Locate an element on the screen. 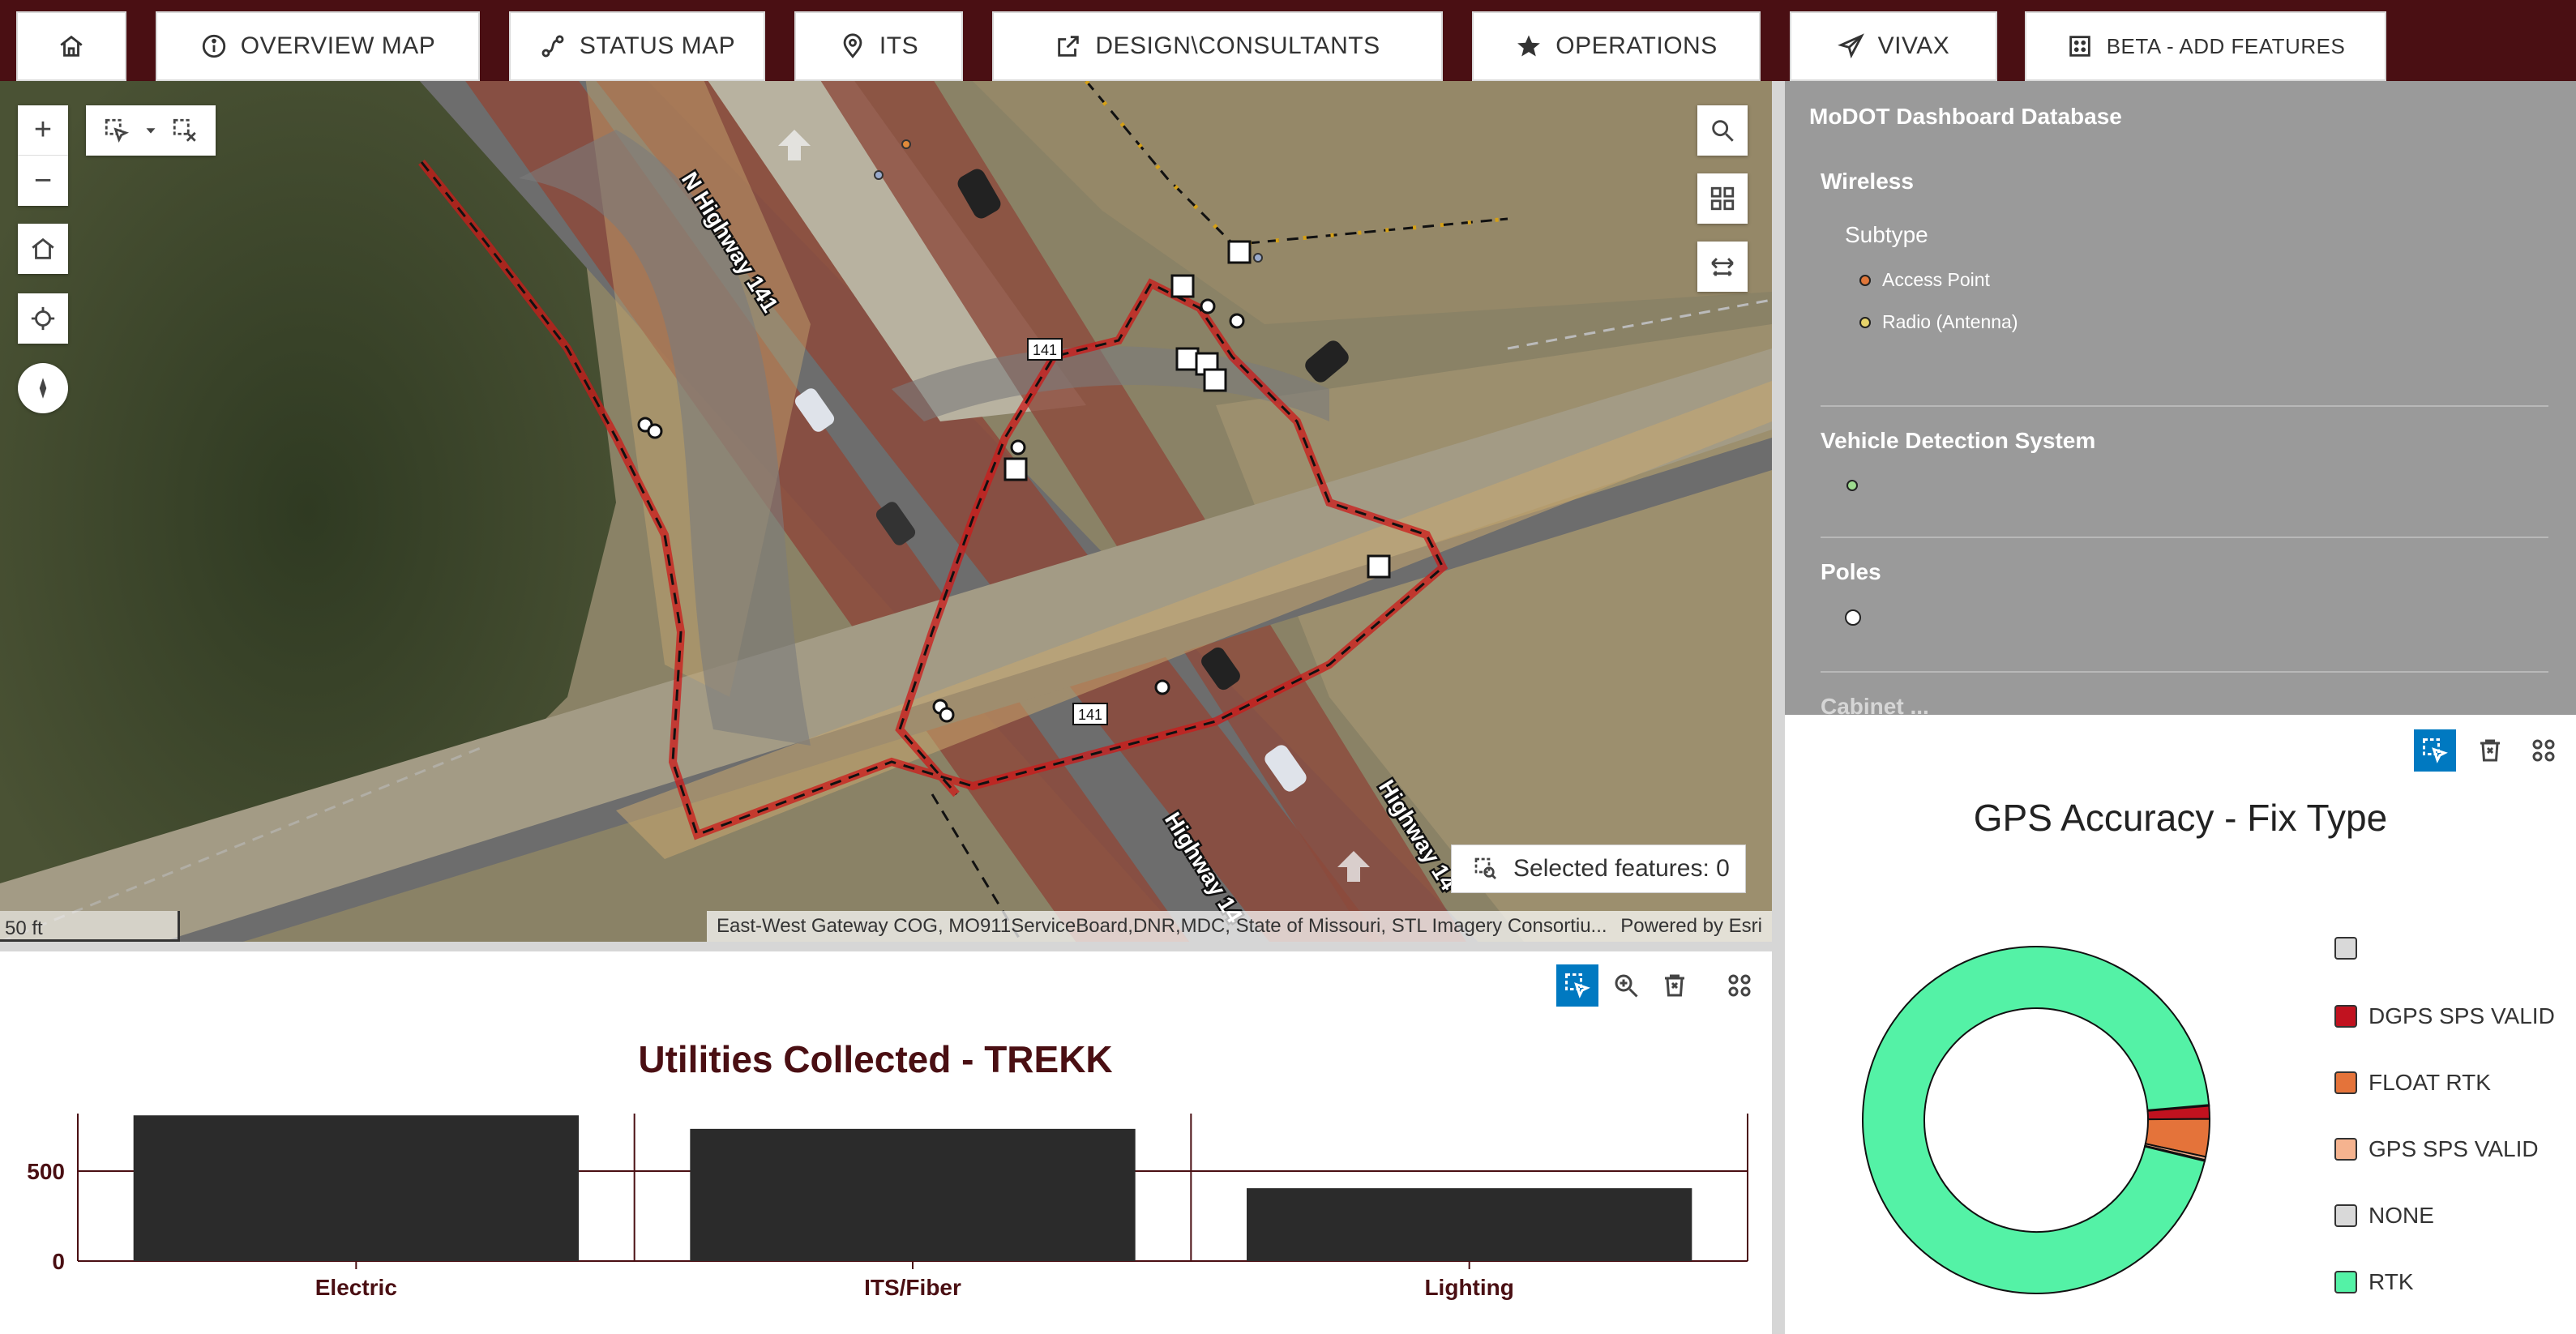  nav-overview-map-label: OVERVIEW MAP is located at coordinates (338, 45).